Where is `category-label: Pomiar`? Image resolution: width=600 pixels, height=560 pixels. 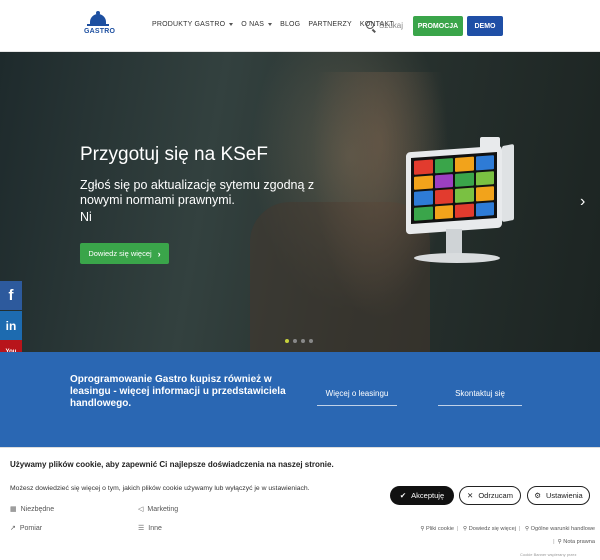 category-label: Pomiar is located at coordinates (31, 528).